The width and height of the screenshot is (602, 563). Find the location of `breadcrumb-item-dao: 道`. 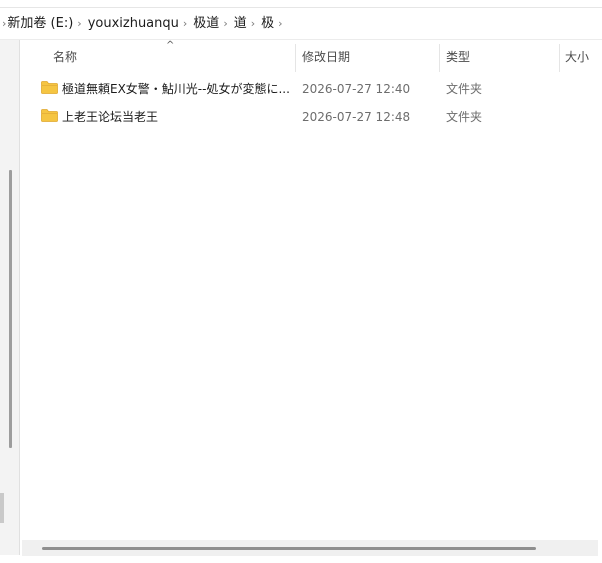

breadcrumb-item-dao: 道 is located at coordinates (240, 23).